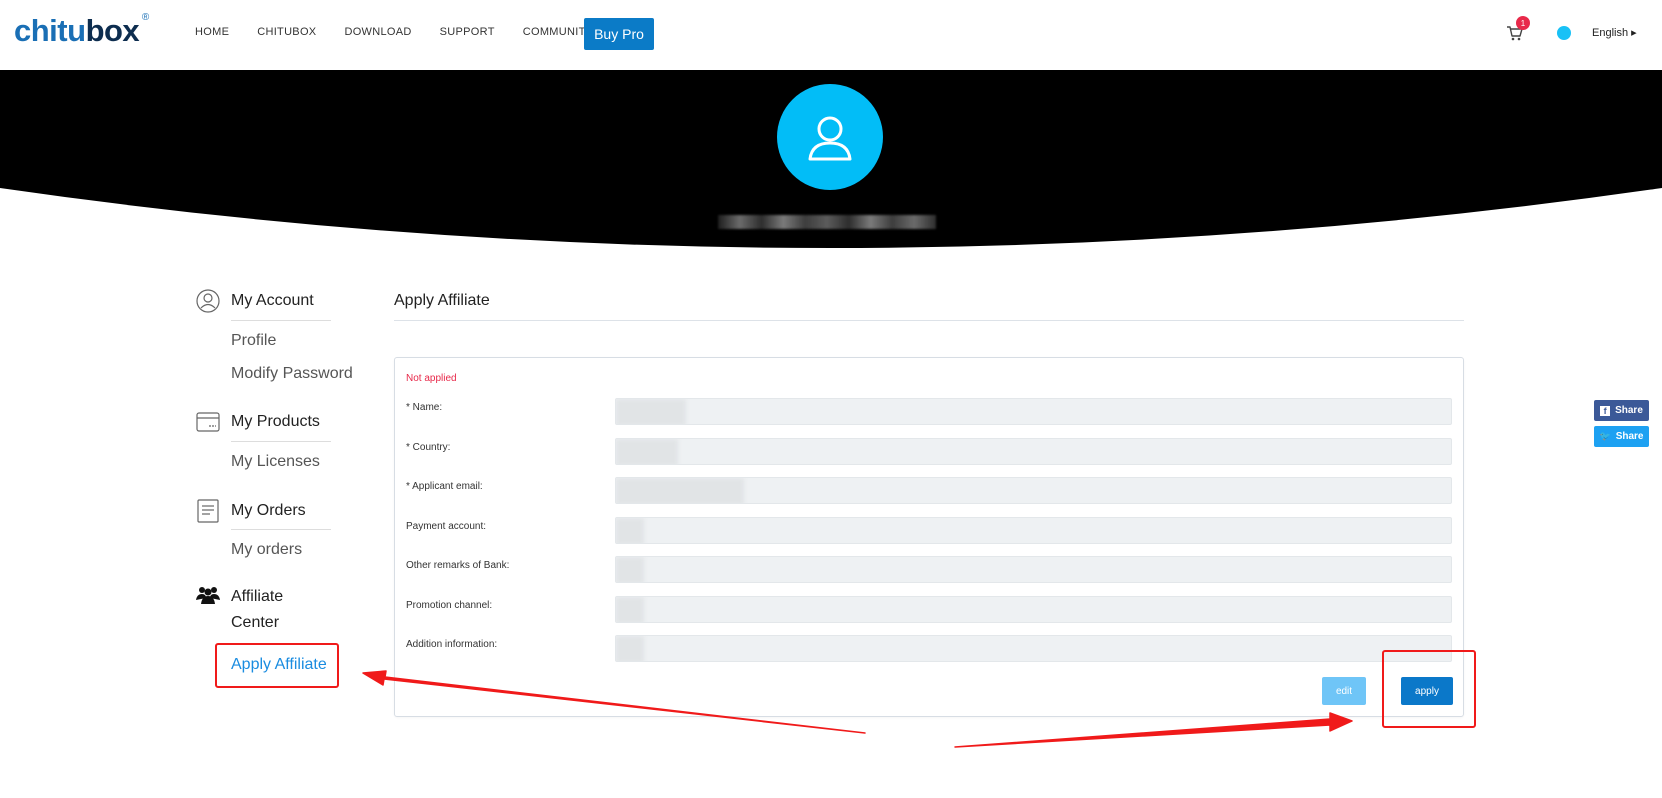  Describe the element at coordinates (428, 447) in the screenshot. I see `field-label-country: * Country:` at that location.